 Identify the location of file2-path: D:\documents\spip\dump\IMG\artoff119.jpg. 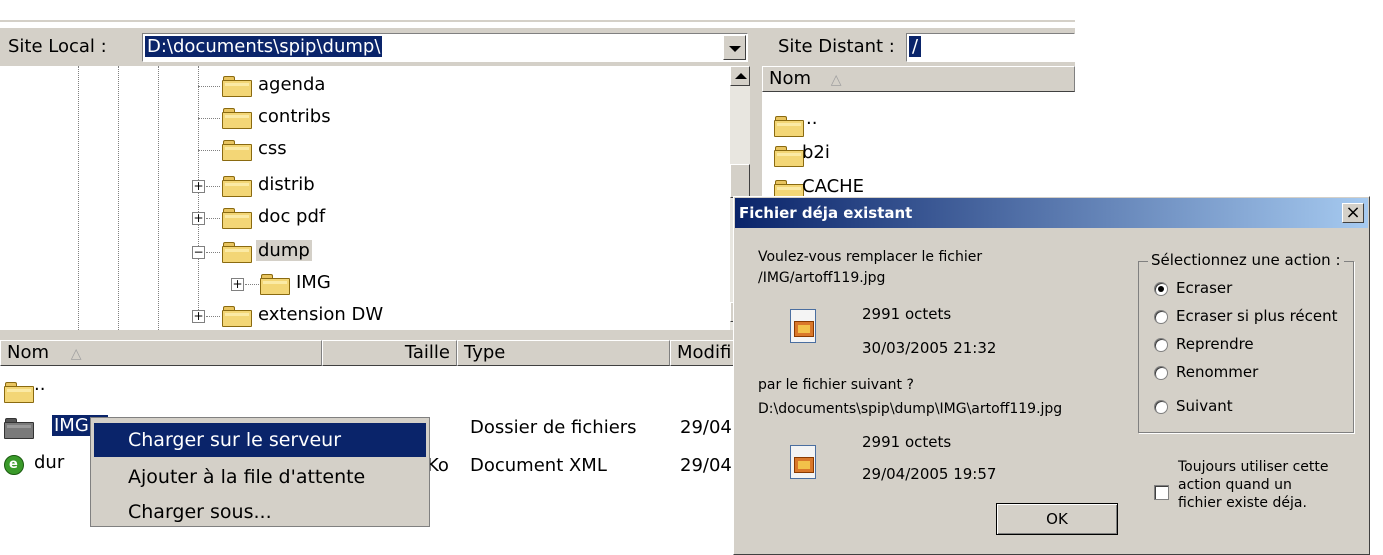
(910, 409).